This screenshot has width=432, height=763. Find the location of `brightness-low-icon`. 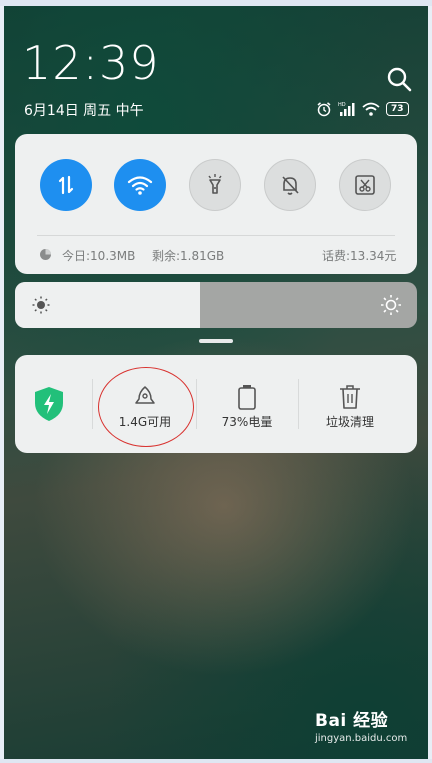

brightness-low-icon is located at coordinates (41, 305).